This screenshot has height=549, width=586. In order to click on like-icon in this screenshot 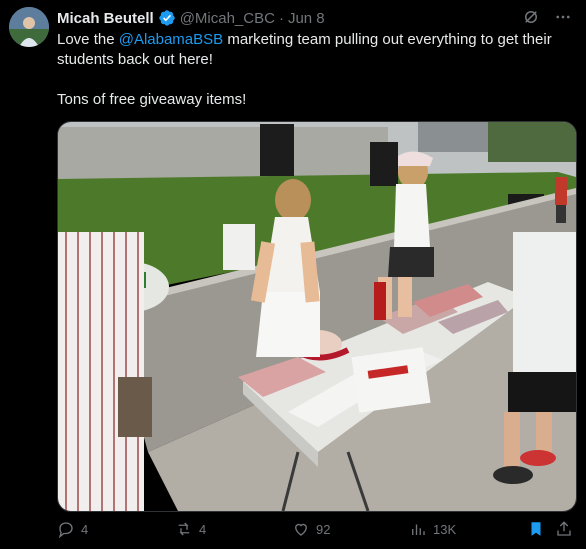, I will do `click(301, 529)`.